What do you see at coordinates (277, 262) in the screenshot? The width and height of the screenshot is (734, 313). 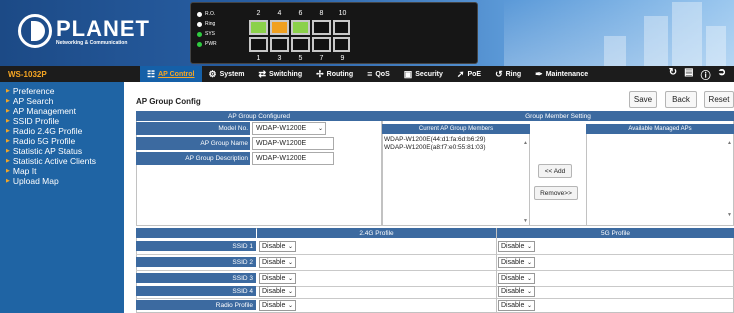 I see `ssid2-24g-select: Disable ⌄` at bounding box center [277, 262].